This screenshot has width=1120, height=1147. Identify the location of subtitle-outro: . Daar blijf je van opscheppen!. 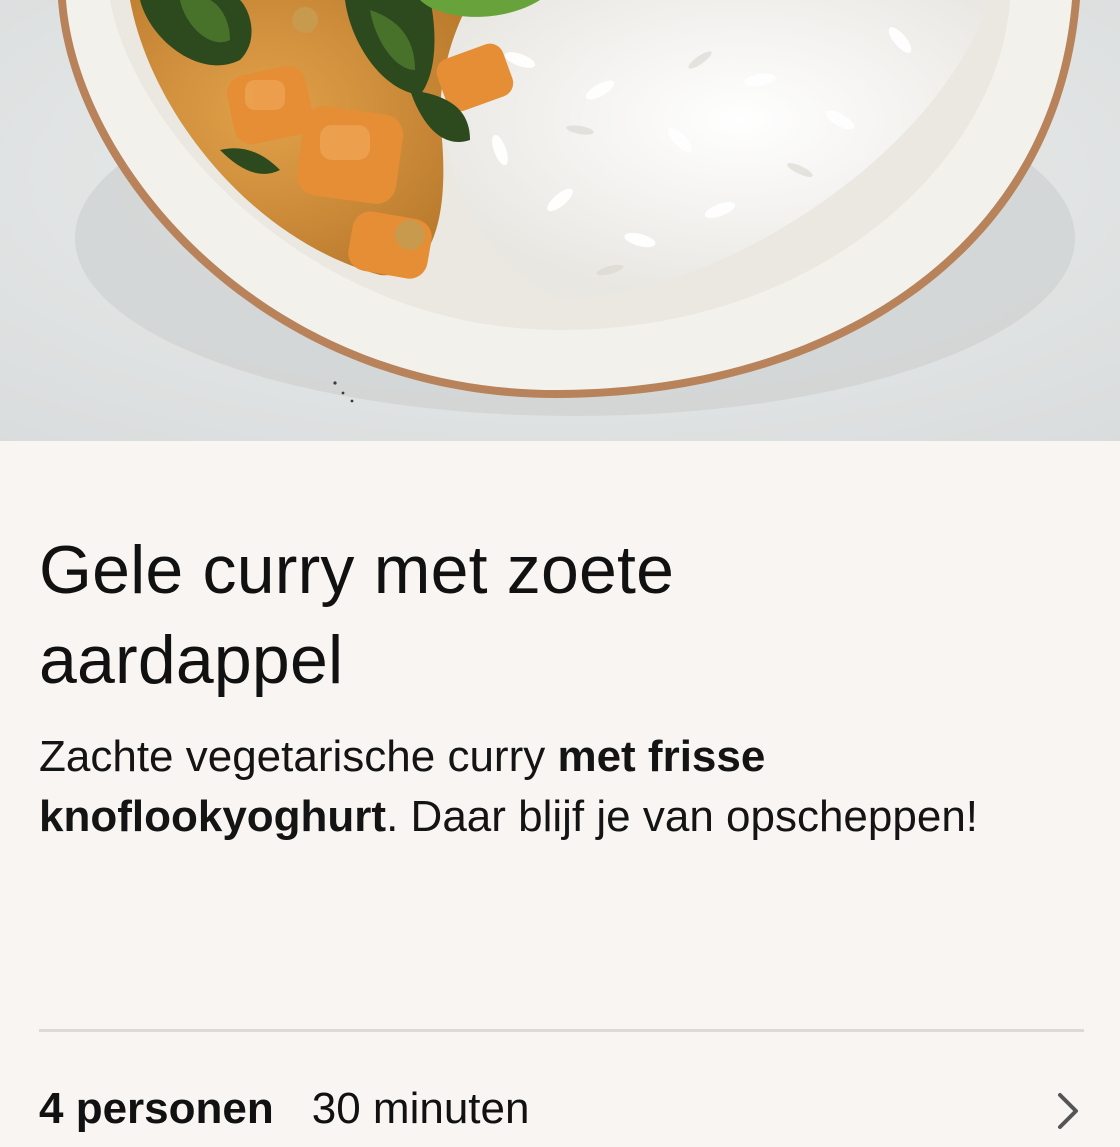
(682, 816).